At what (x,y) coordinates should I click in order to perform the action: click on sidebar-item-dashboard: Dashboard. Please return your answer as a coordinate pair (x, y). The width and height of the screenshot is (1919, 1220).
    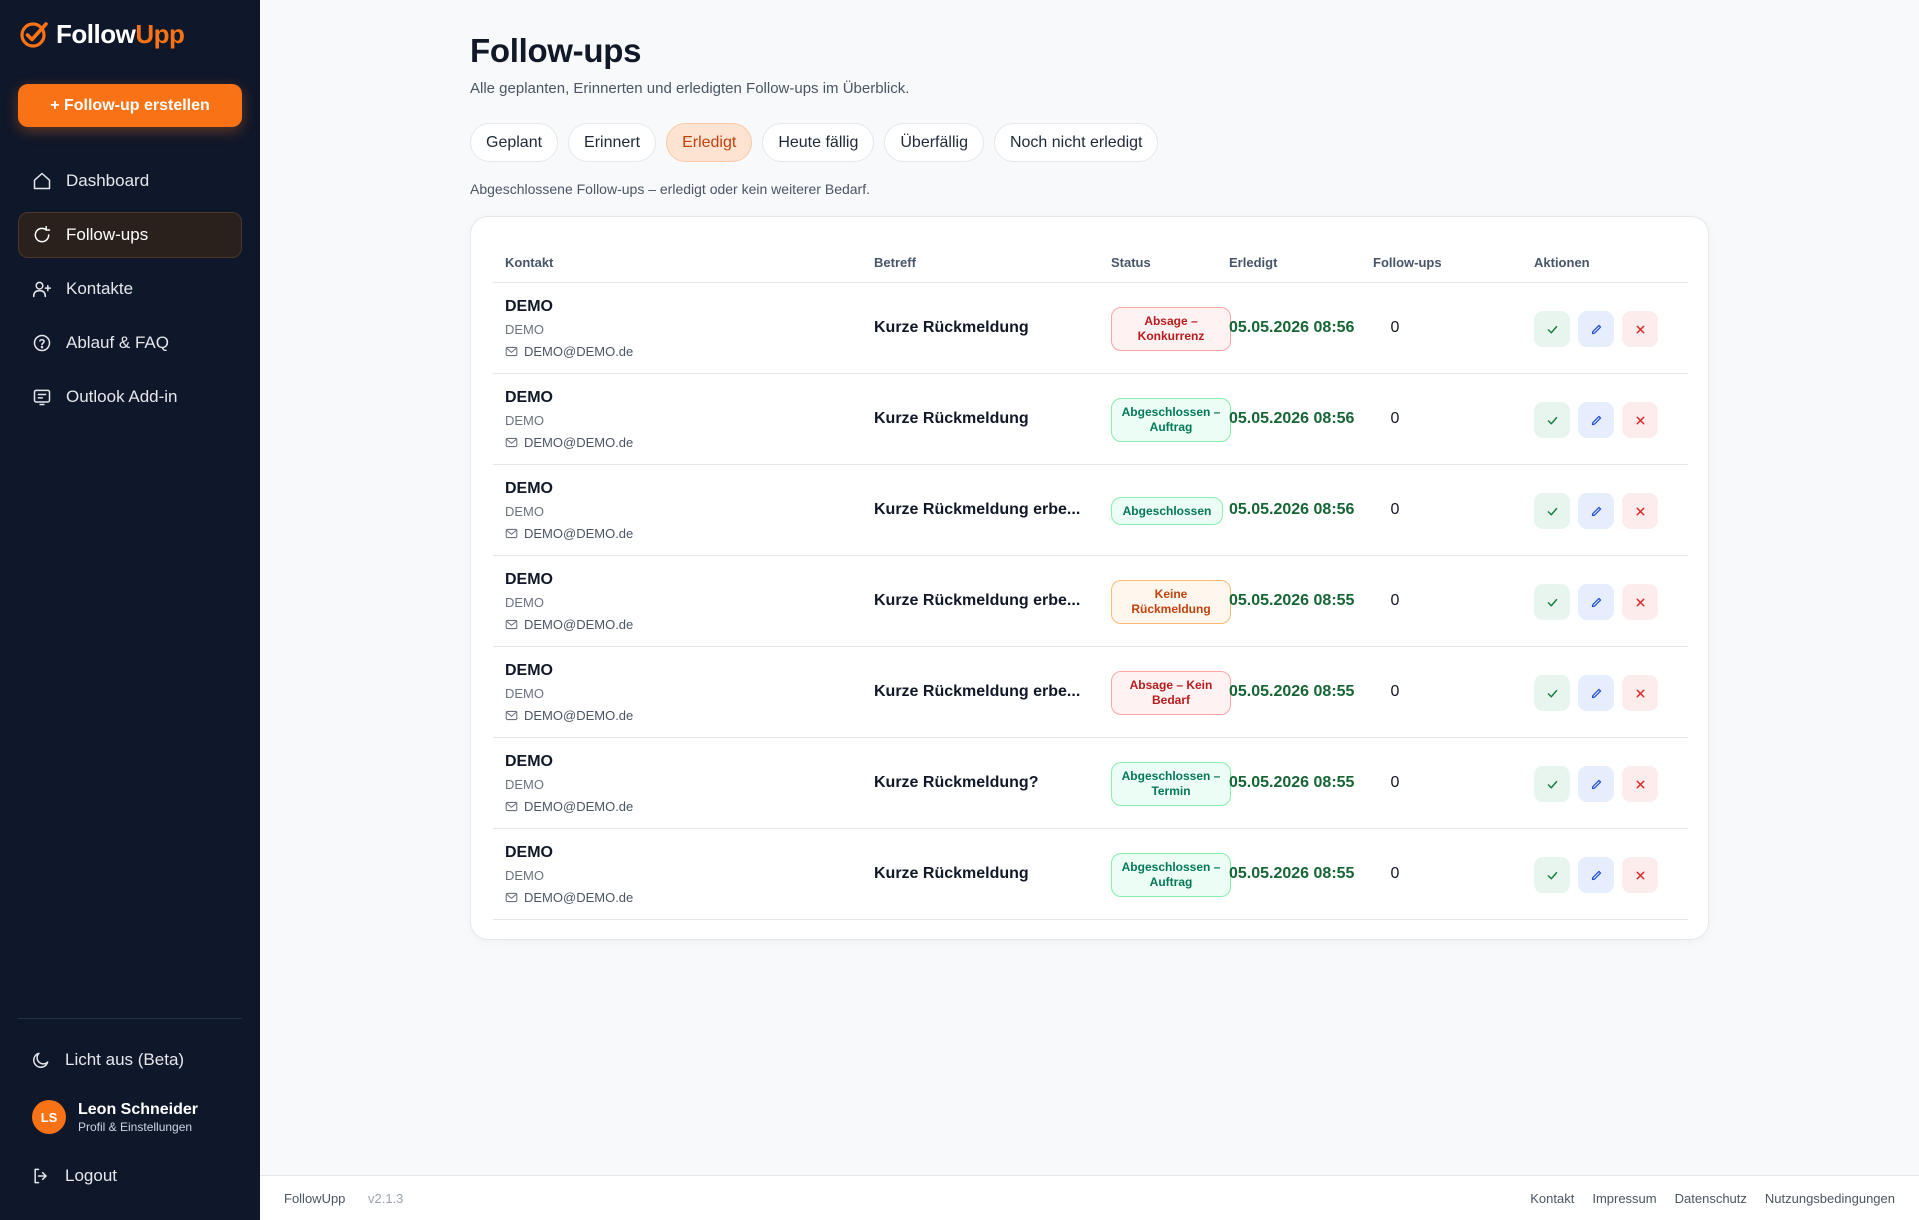
    Looking at the image, I should click on (130, 181).